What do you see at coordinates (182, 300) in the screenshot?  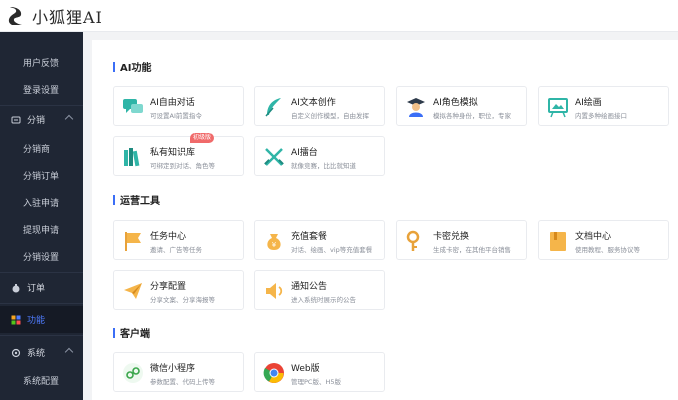 I see `card-desc: 分享文案、分享海报等` at bounding box center [182, 300].